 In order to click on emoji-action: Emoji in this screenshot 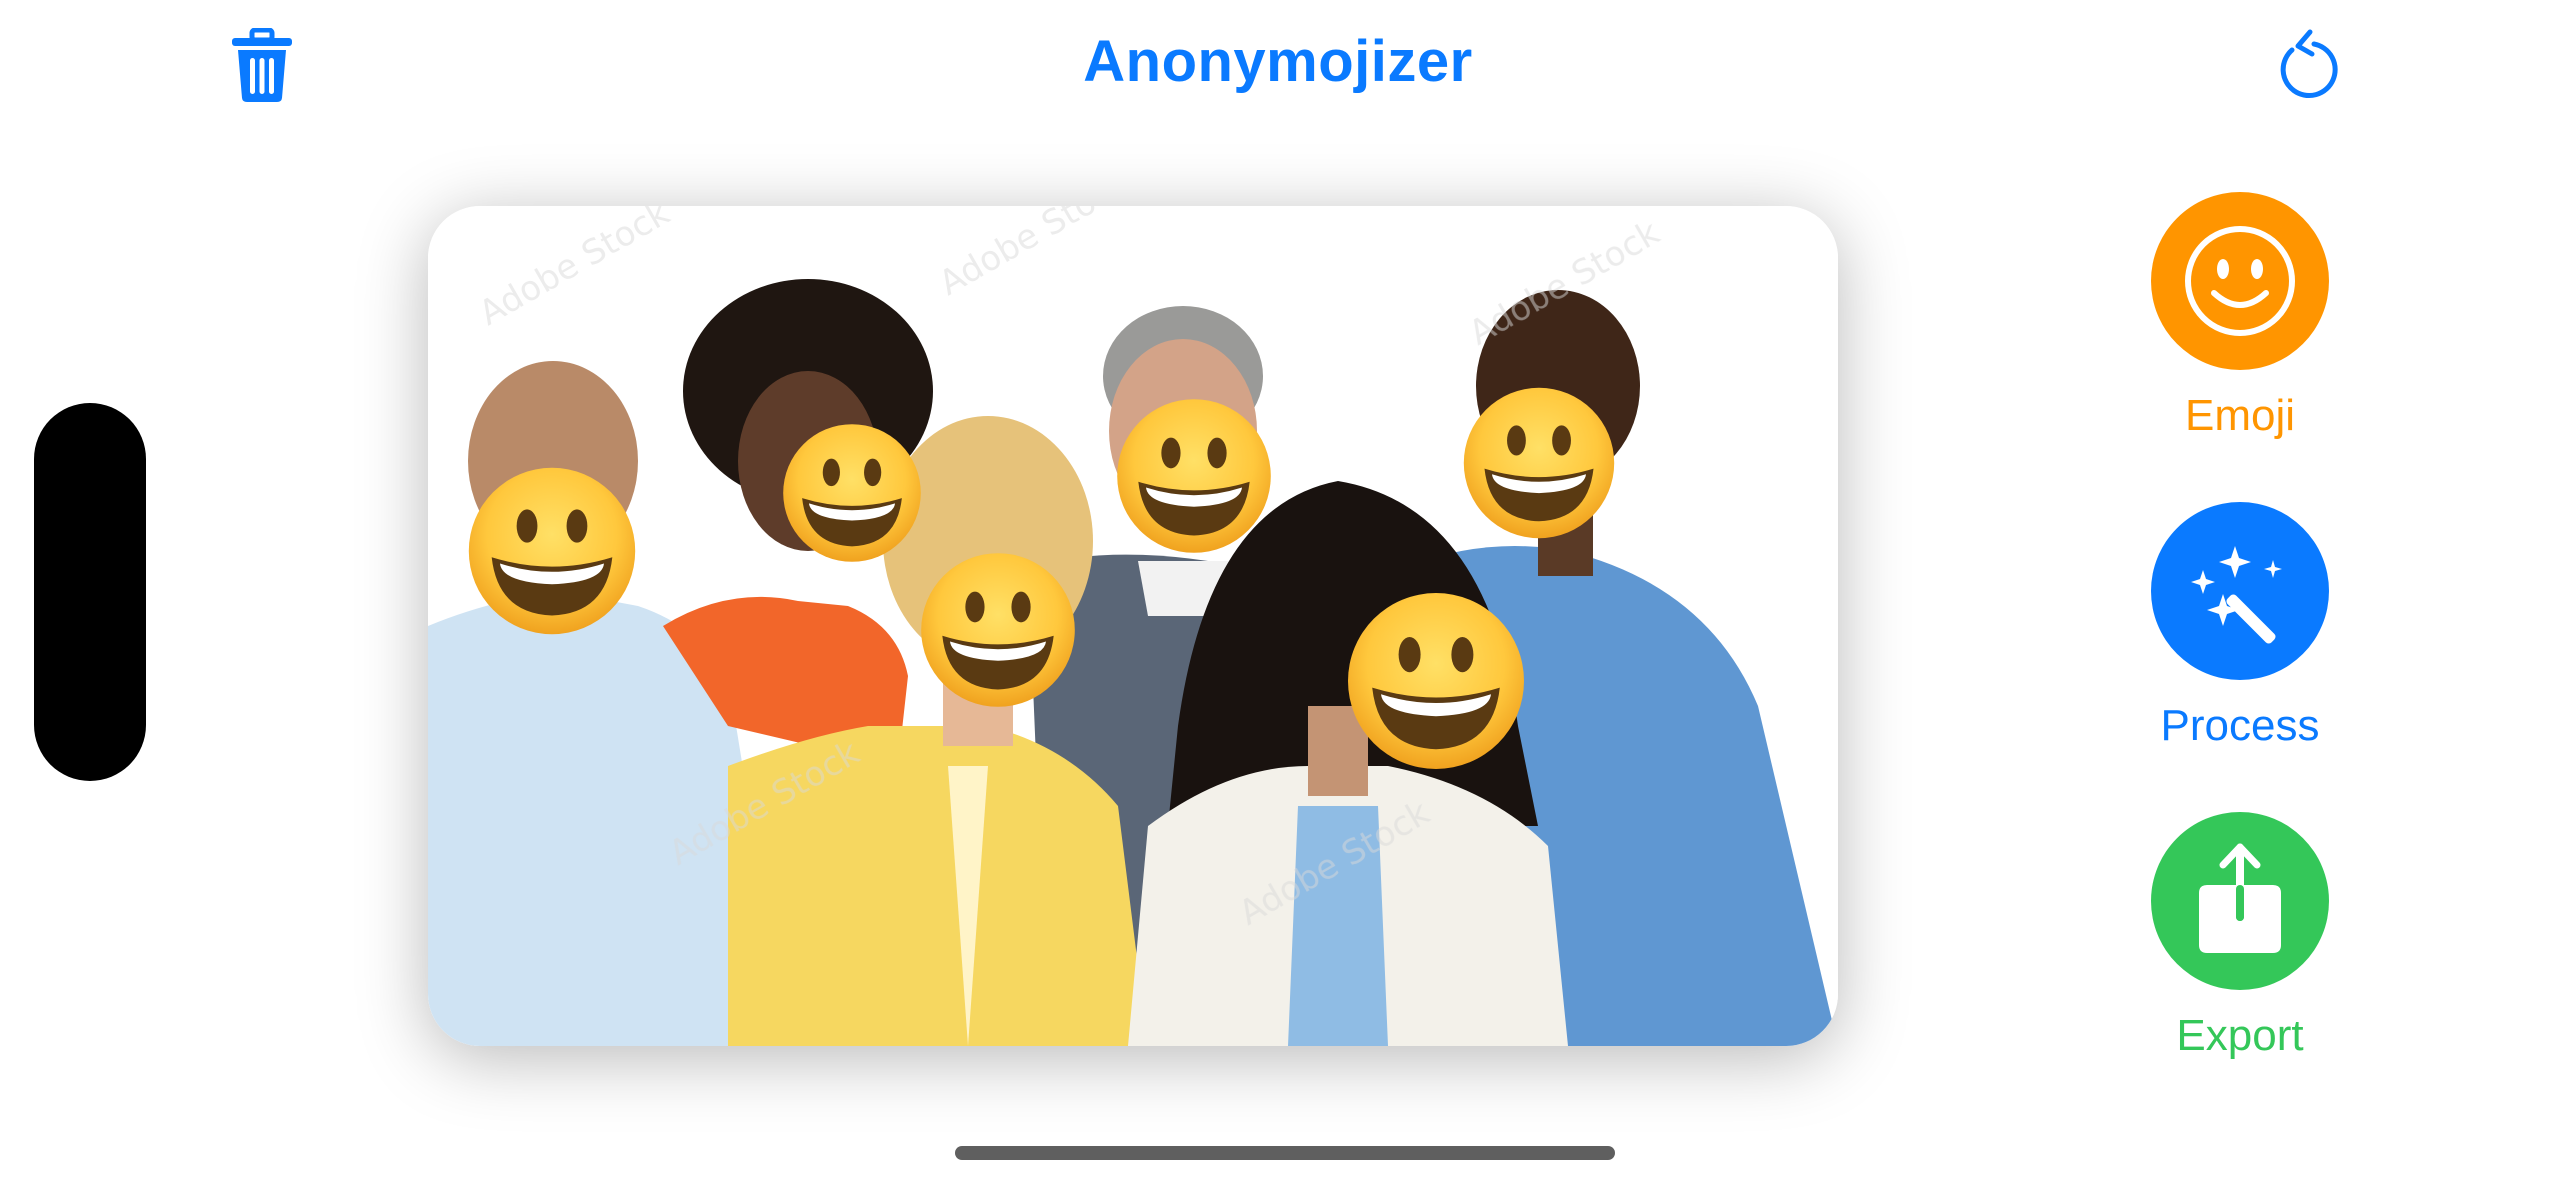, I will do `click(2240, 317)`.